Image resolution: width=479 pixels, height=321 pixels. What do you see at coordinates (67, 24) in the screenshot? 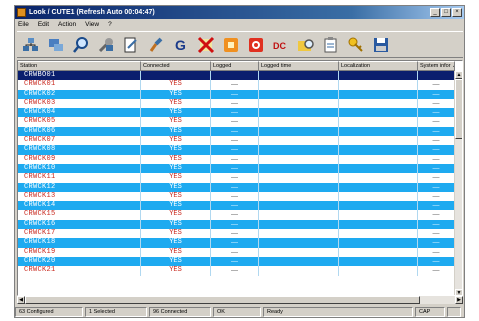
I see `menu-action: Action` at bounding box center [67, 24].